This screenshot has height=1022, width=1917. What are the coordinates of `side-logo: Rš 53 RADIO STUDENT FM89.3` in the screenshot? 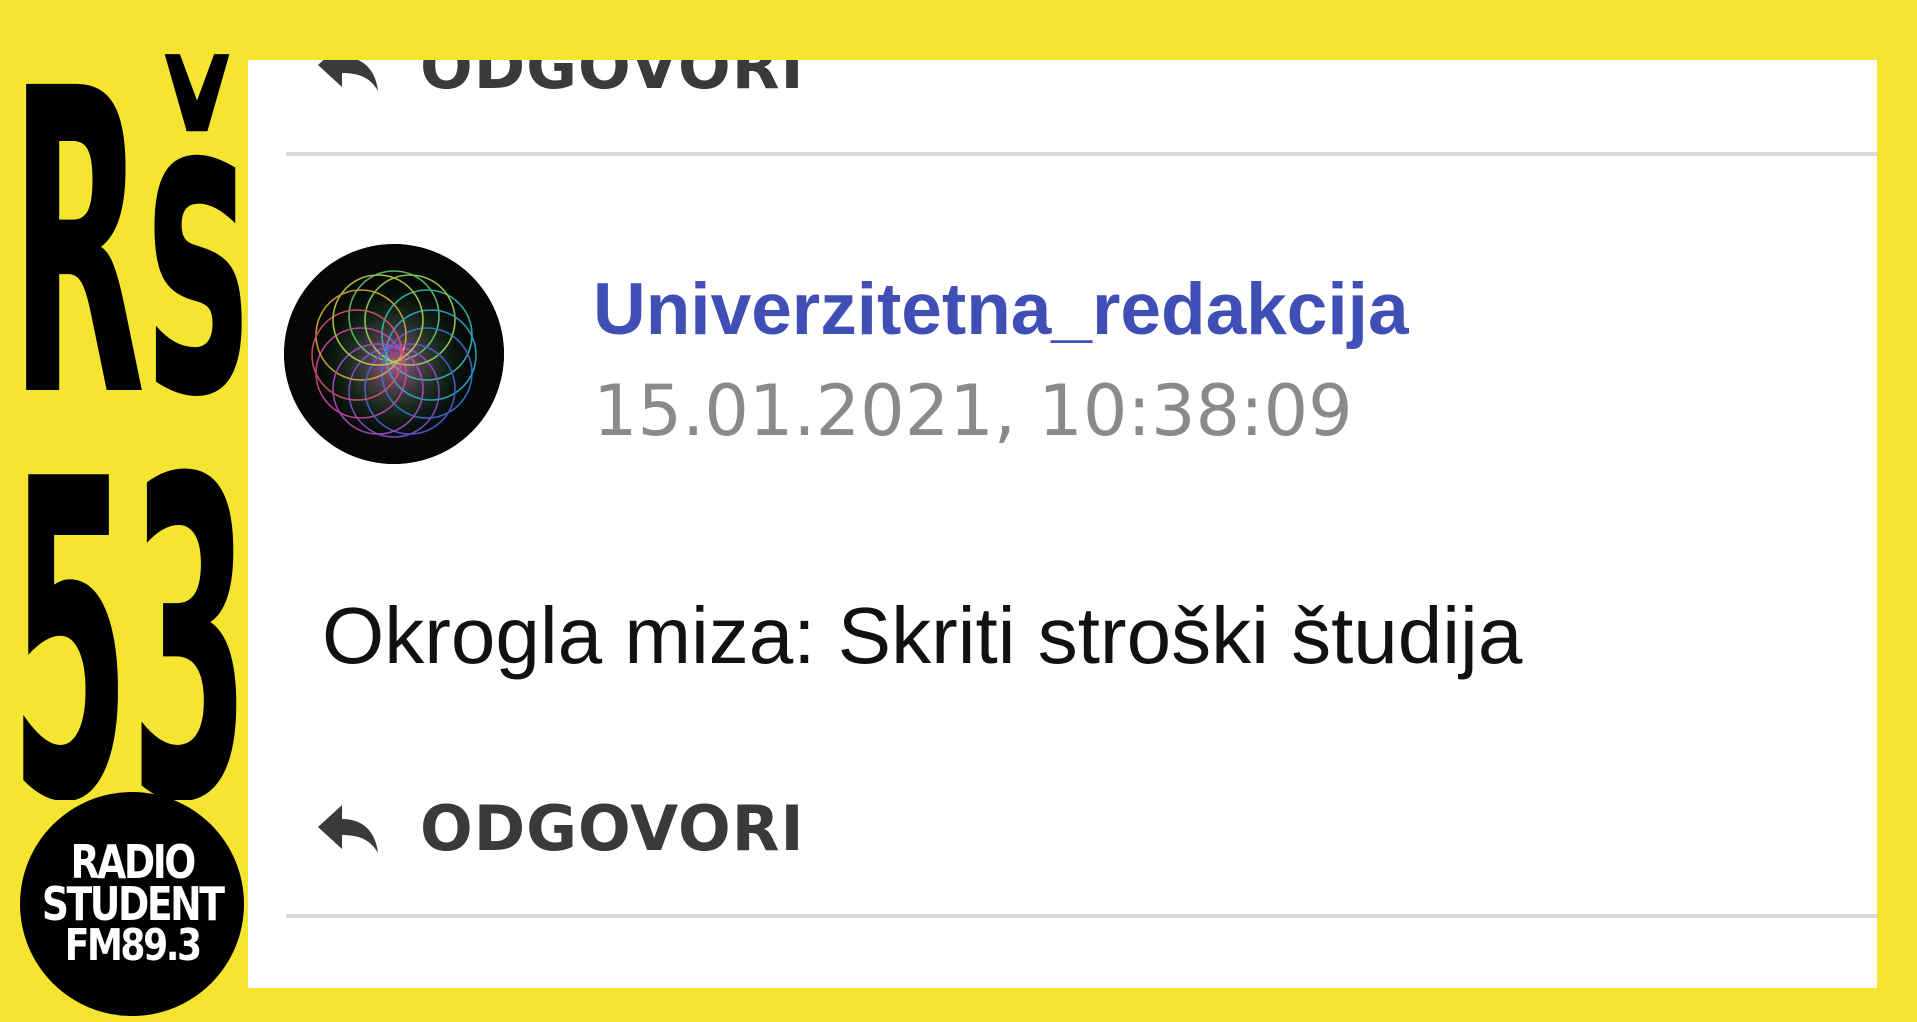 It's located at (125, 511).